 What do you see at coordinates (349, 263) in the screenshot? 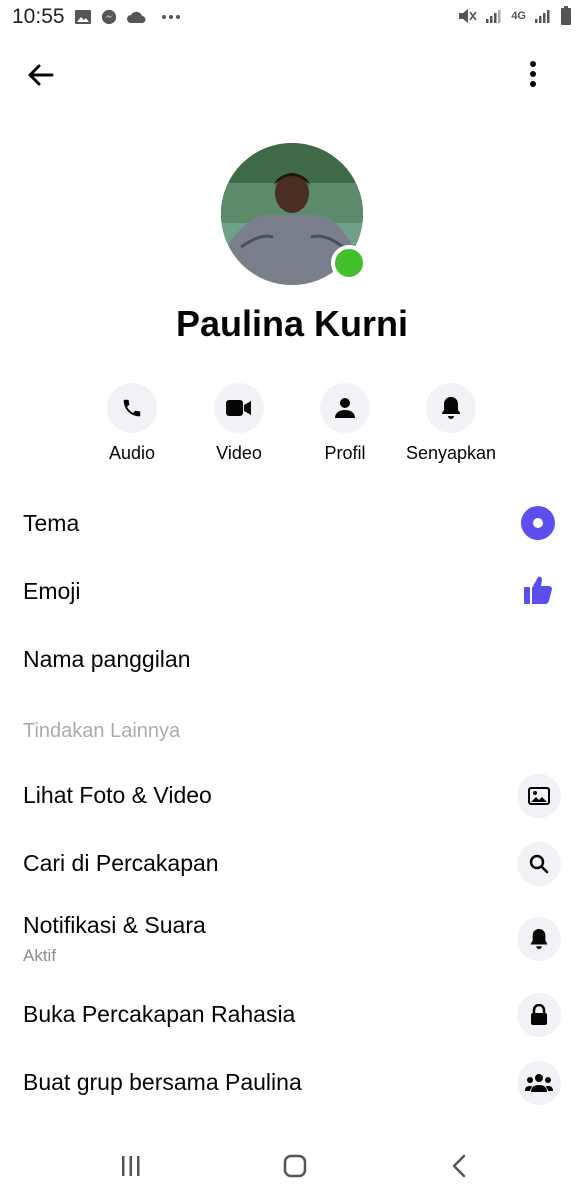
I see `online-status-dot` at bounding box center [349, 263].